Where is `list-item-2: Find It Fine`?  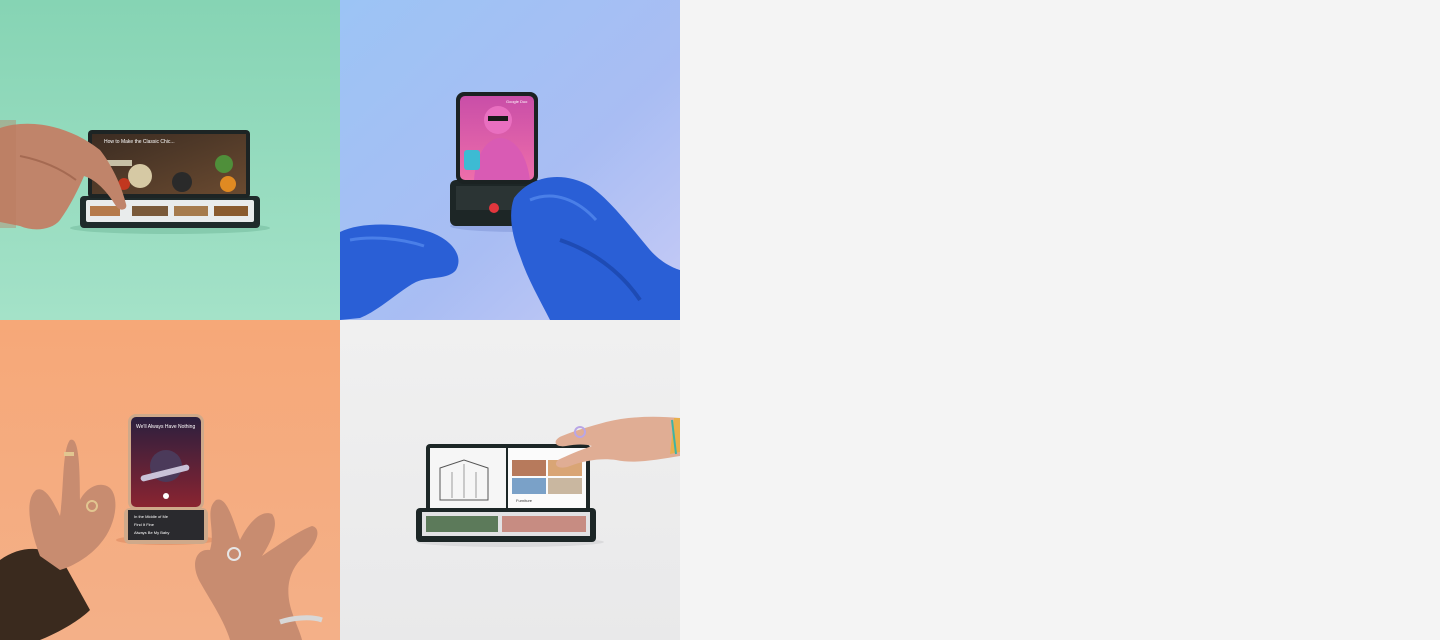
list-item-2: Find It Fine is located at coordinates (144, 524).